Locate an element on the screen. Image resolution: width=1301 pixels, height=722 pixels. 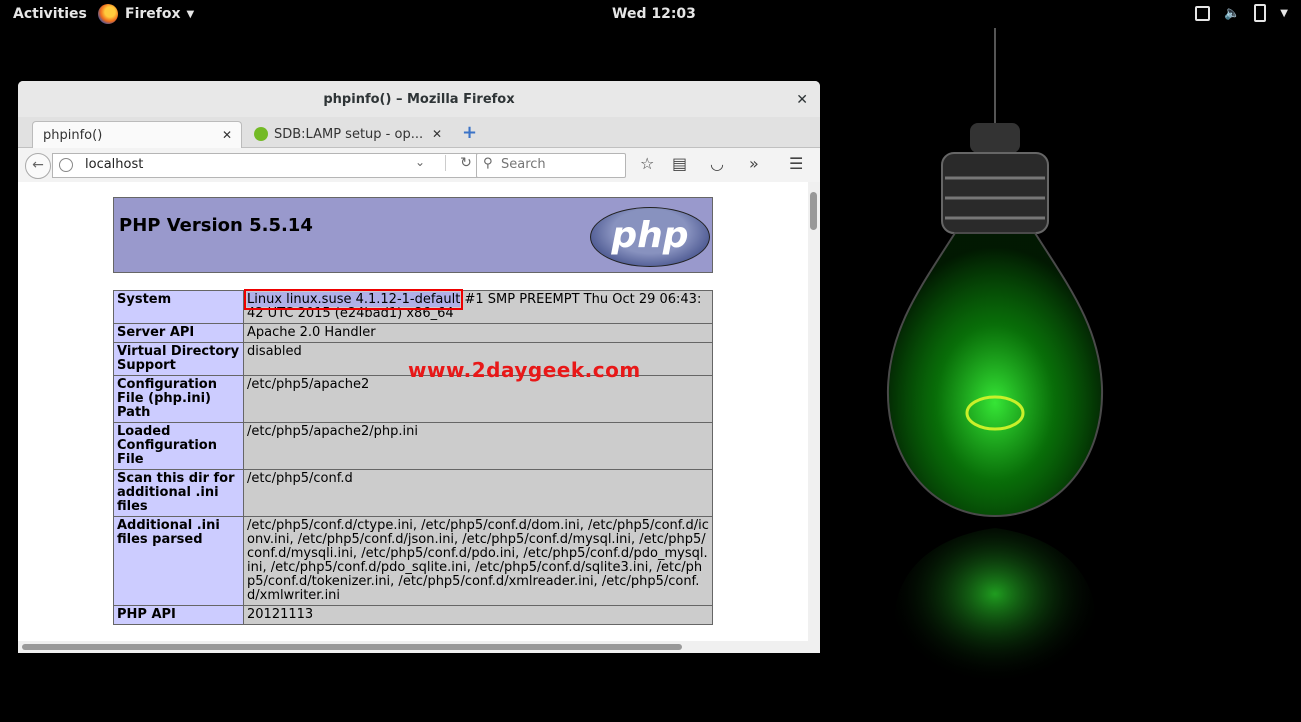
php-logo-text: php is located at coordinates (650, 235).